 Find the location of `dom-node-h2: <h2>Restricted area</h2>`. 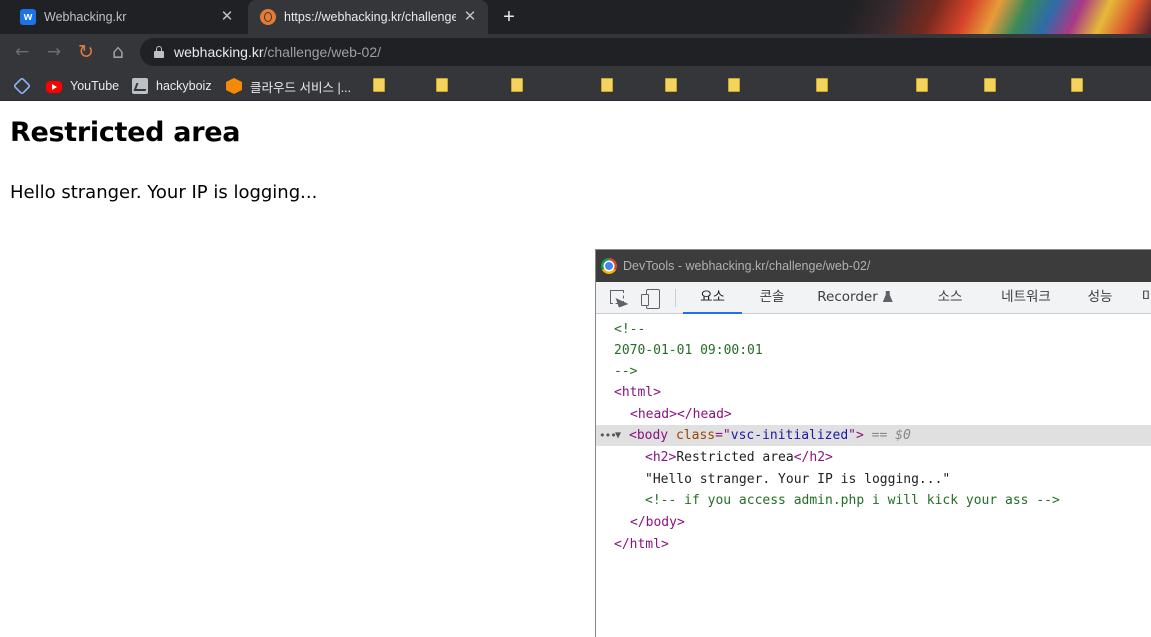

dom-node-h2: <h2>Restricted area</h2> is located at coordinates (739, 457).